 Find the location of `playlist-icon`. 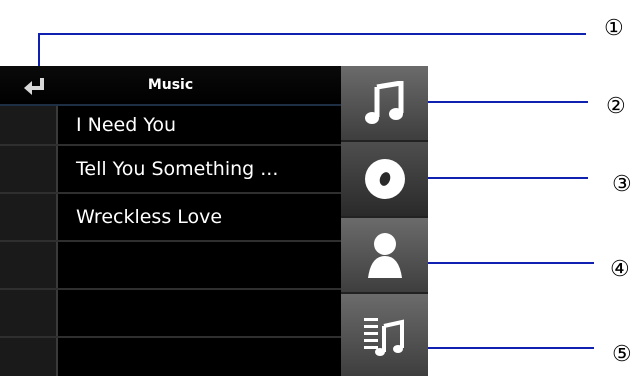

playlist-icon is located at coordinates (383, 337).